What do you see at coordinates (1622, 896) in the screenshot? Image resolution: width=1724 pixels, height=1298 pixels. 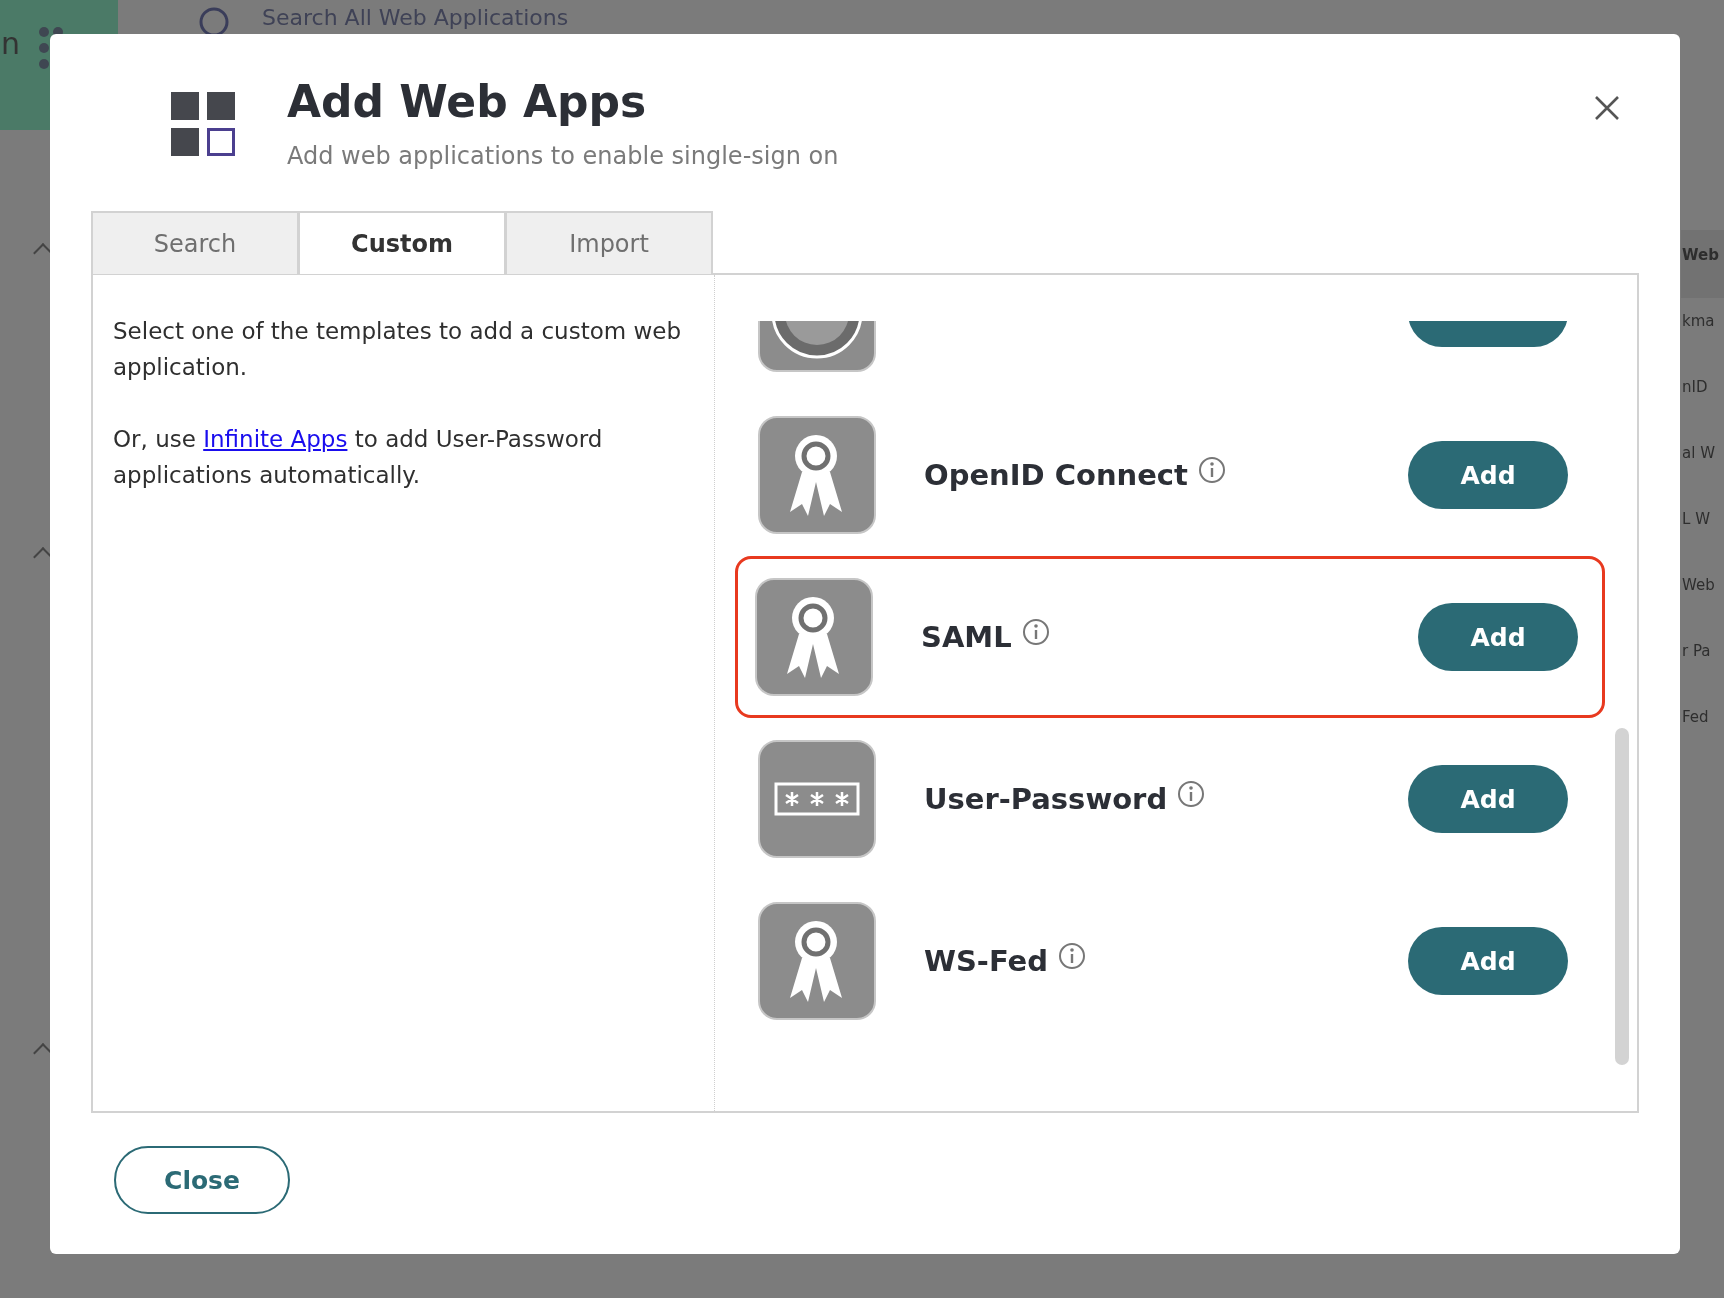 I see `scrollbar` at bounding box center [1622, 896].